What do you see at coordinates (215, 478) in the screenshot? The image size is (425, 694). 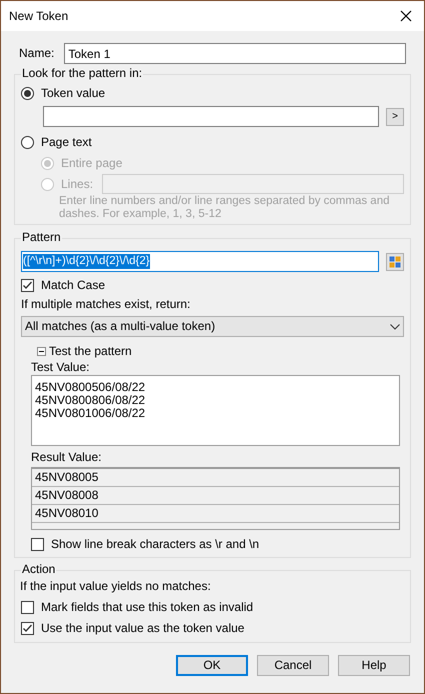 I see `result-row: 45NV08005` at bounding box center [215, 478].